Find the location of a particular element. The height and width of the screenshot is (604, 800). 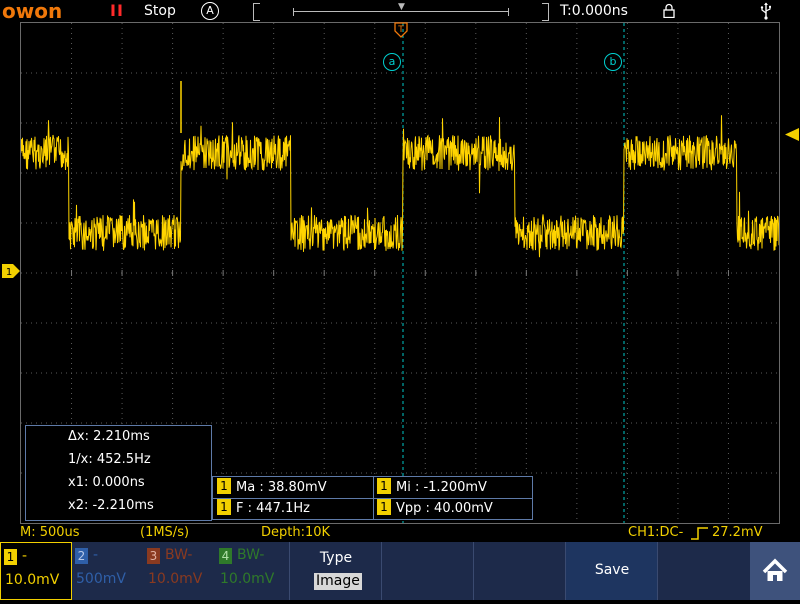

measure-vpp: 1 Vpp : 40.00mV is located at coordinates (435, 509).